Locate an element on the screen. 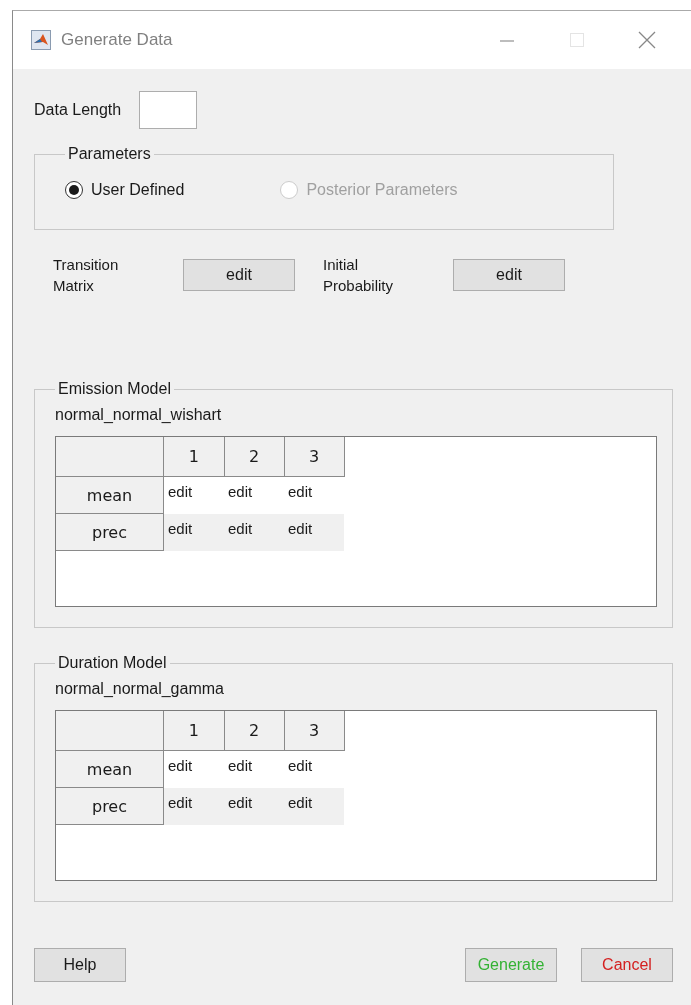 The image size is (691, 1005). input-field is located at coordinates (168, 110).